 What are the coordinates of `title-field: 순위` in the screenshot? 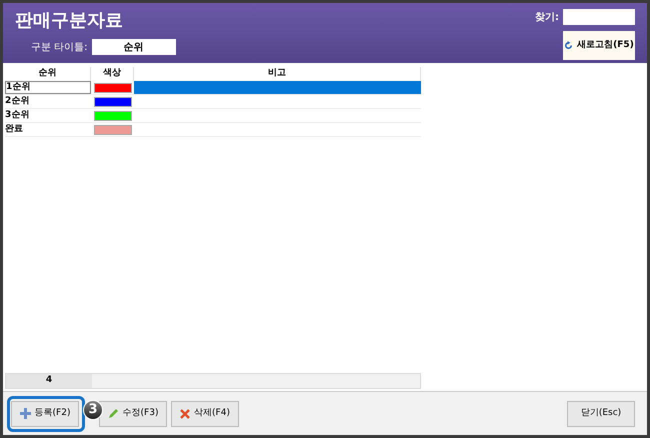 It's located at (134, 47).